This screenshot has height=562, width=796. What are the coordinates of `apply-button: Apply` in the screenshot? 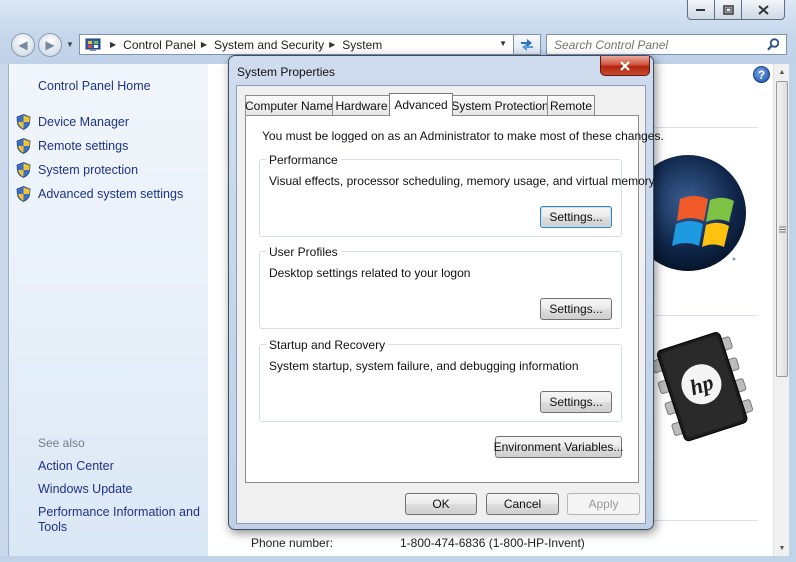 It's located at (603, 504).